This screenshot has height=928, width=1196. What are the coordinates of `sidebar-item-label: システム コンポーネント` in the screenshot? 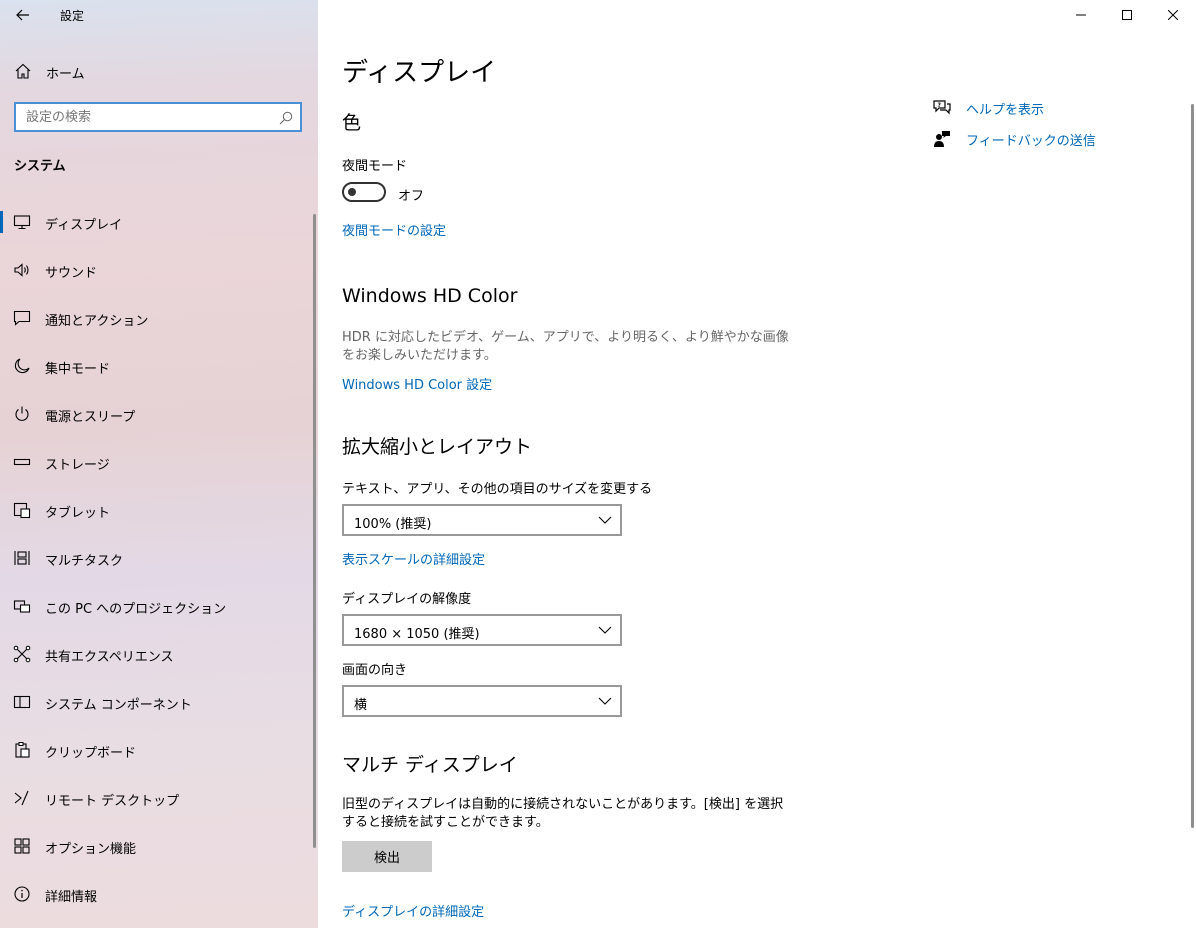 It's located at (118, 705).